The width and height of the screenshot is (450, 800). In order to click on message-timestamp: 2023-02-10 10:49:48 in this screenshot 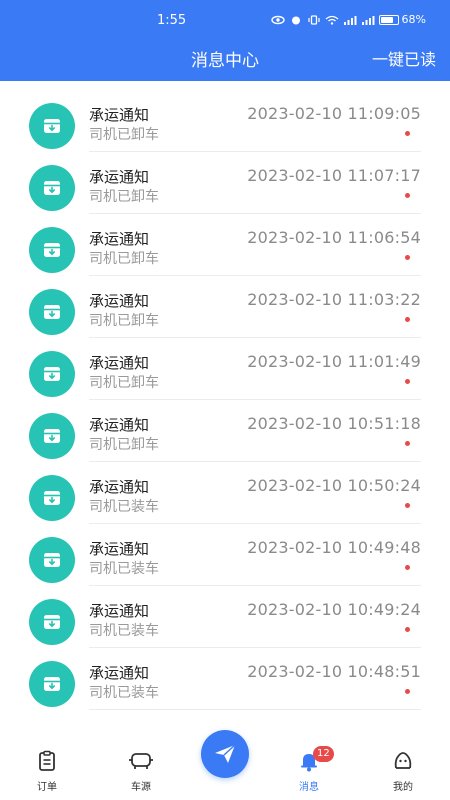, I will do `click(334, 547)`.